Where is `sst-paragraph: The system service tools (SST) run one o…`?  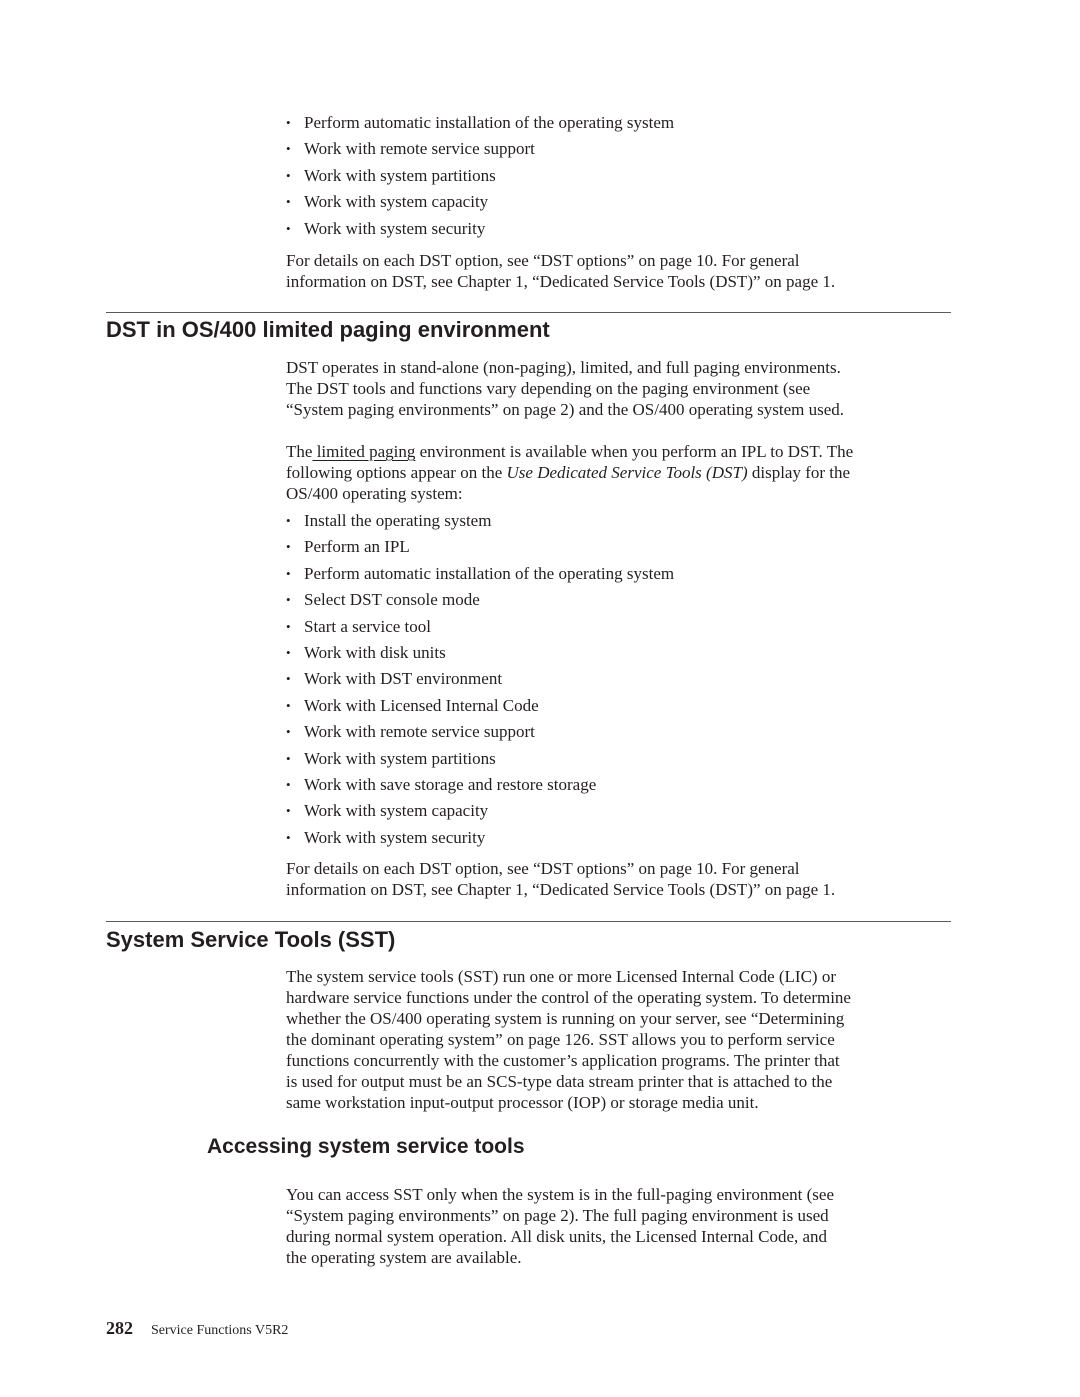 sst-paragraph: The system service tools (SST) run one o… is located at coordinates (568, 1039).